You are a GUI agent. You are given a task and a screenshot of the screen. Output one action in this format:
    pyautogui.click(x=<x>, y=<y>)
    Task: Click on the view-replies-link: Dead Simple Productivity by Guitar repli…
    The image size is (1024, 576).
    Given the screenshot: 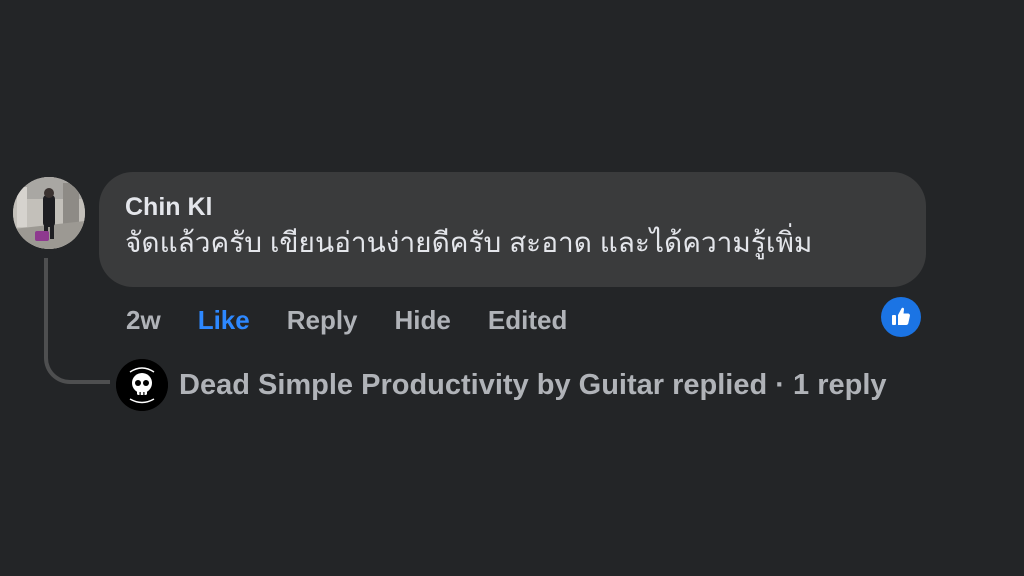 What is the action you would take?
    pyautogui.click(x=501, y=385)
    